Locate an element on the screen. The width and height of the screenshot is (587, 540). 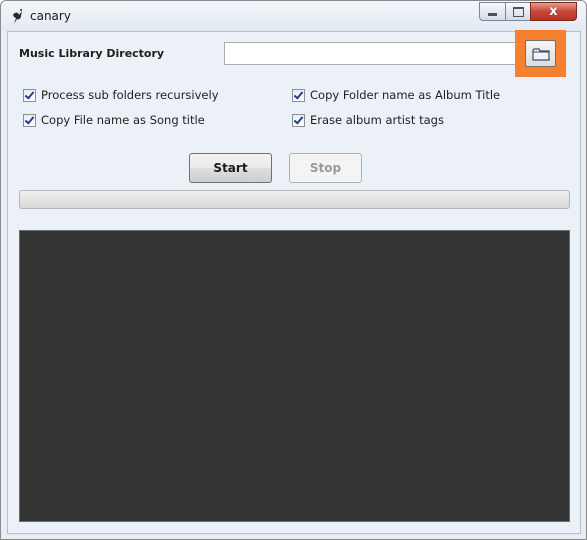
maximize-icon is located at coordinates (518, 11).